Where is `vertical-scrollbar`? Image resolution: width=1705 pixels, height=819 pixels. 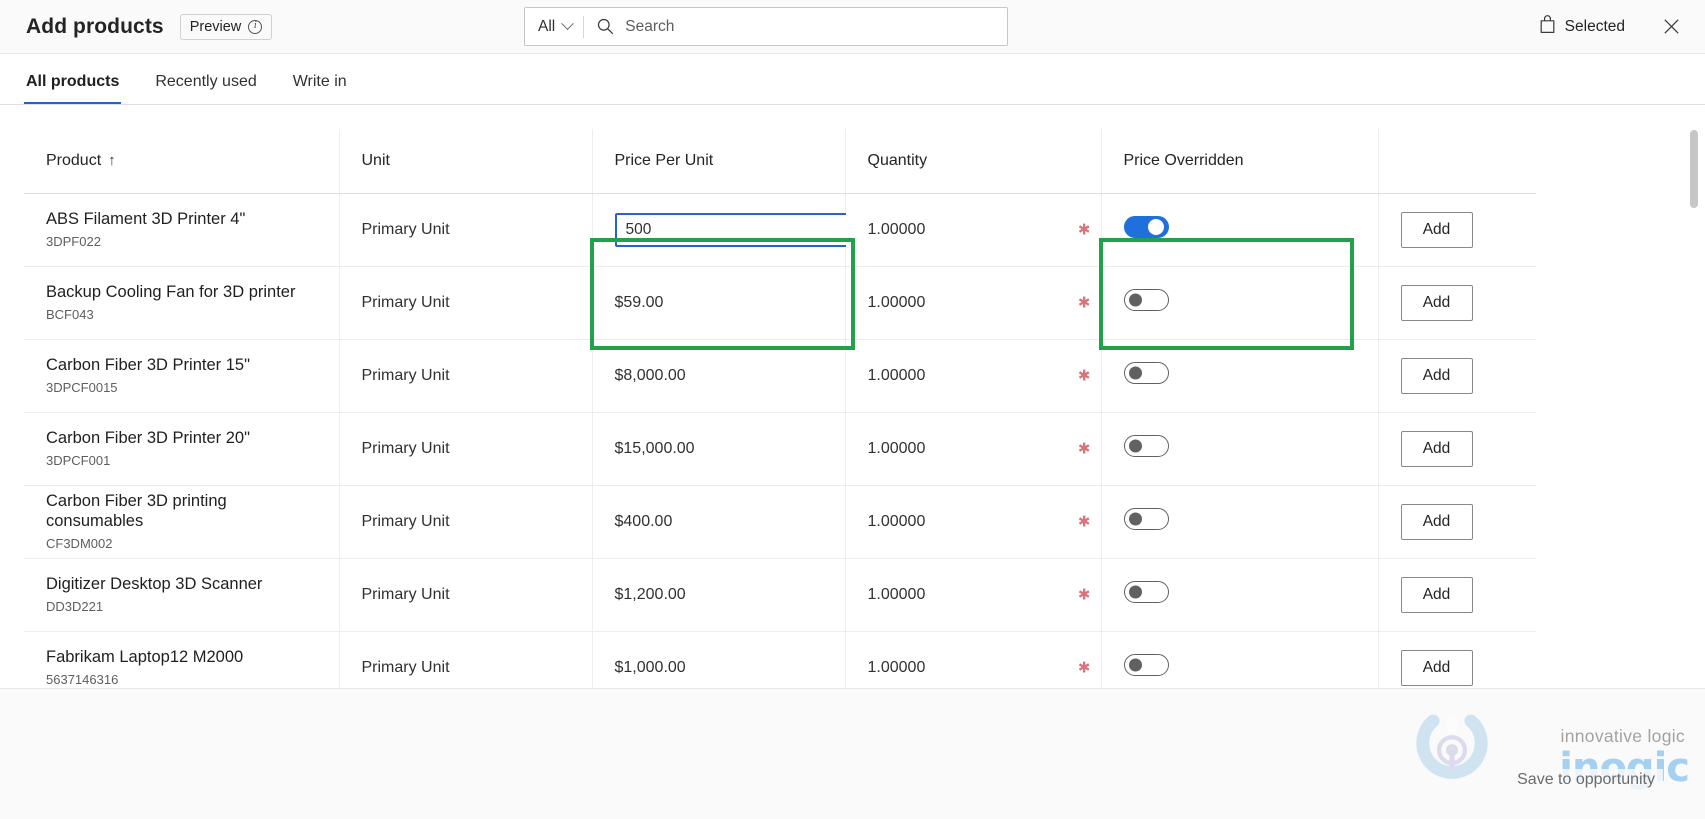
vertical-scrollbar is located at coordinates (1694, 465).